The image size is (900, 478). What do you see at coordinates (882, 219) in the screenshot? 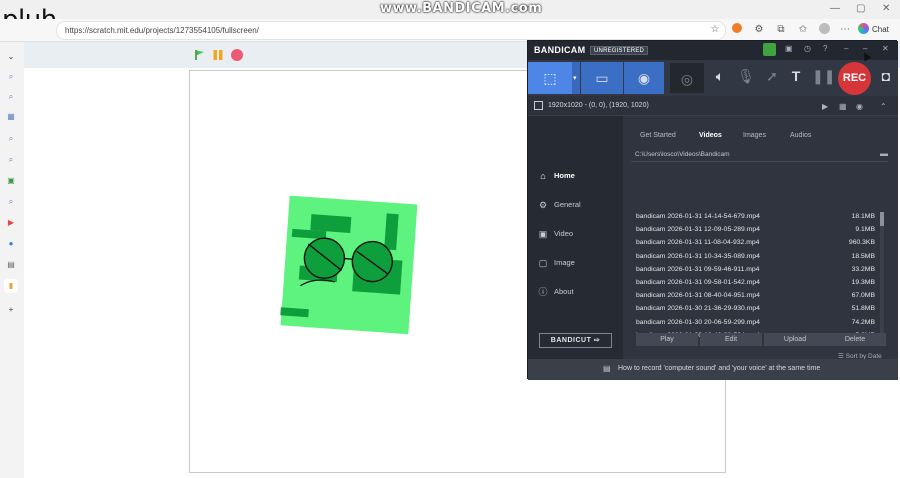
I see `scroll-thumb` at bounding box center [882, 219].